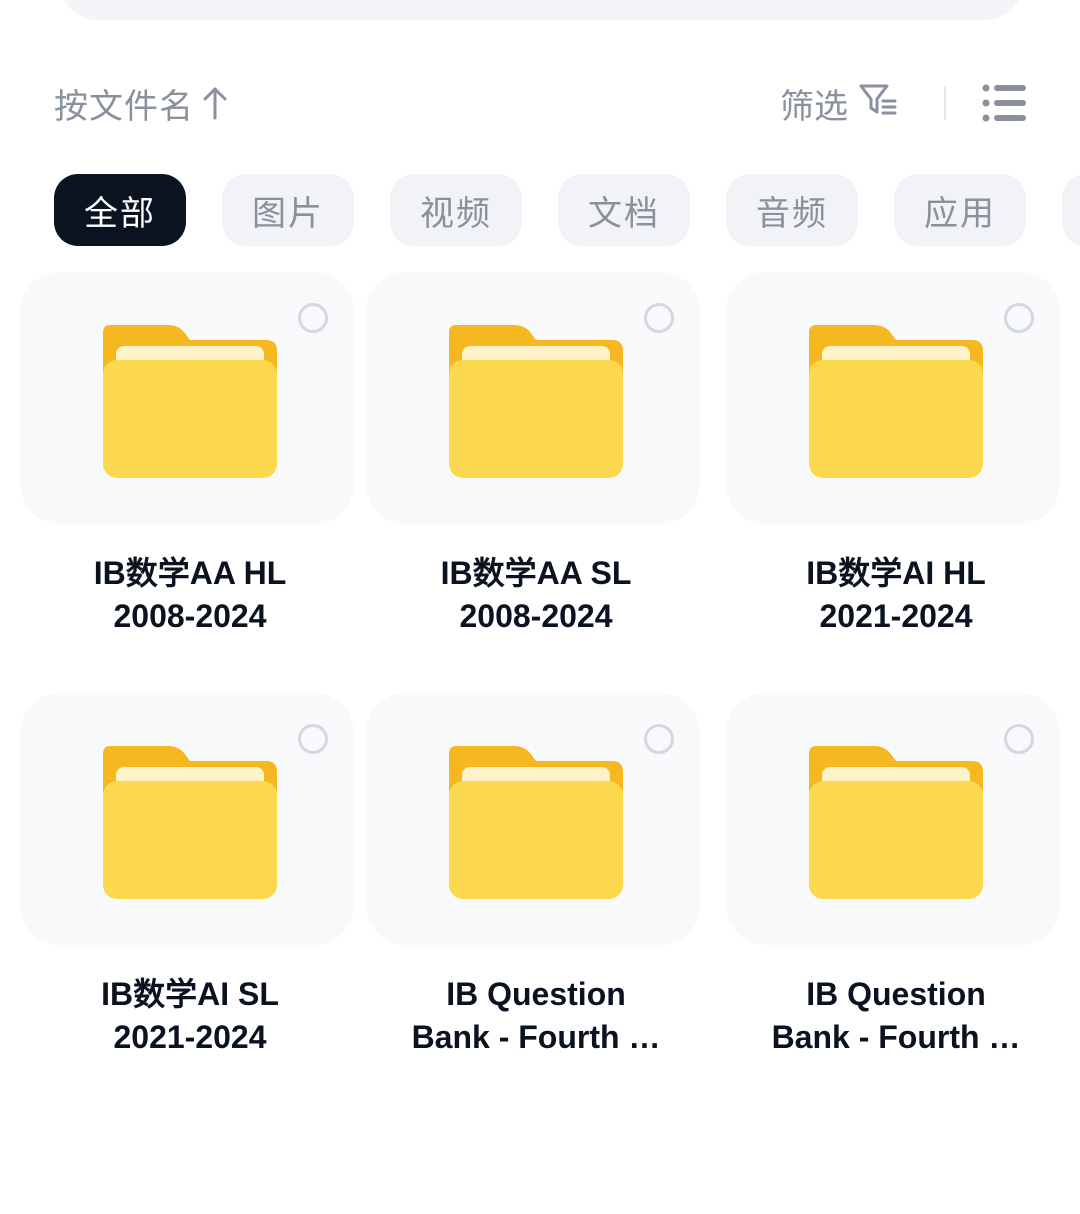 This screenshot has height=1214, width=1080. I want to click on sort-by-name-button: 按文件名, so click(141, 103).